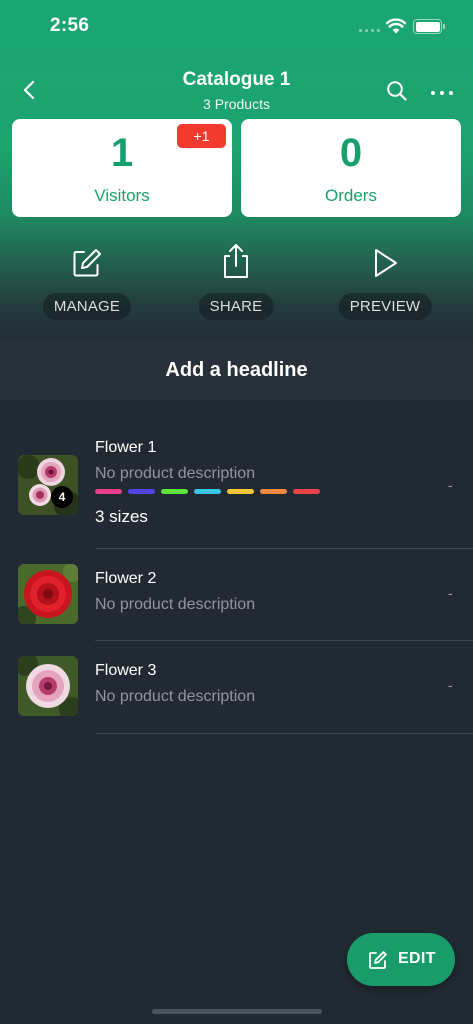 The width and height of the screenshot is (473, 1024). I want to click on visitors-card: 1 Visitors +1, so click(122, 168).